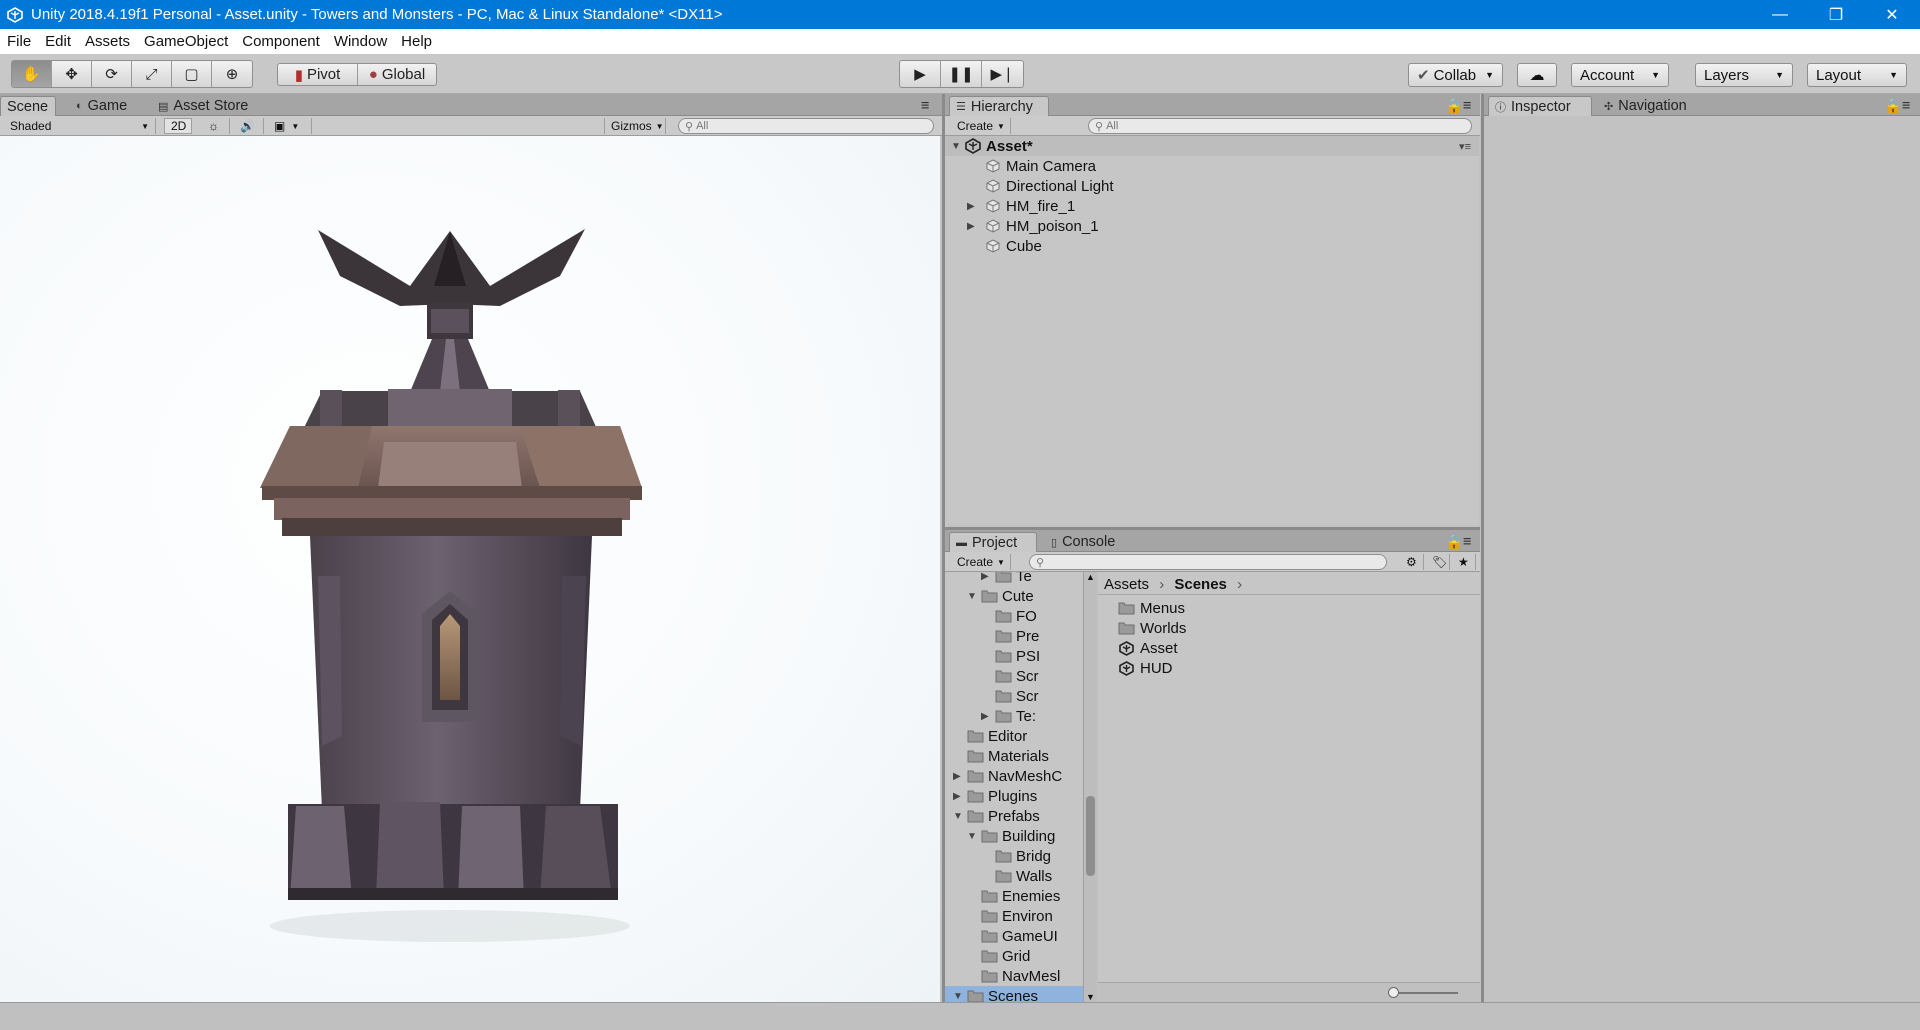 The width and height of the screenshot is (1920, 1030). Describe the element at coordinates (1014, 816) in the screenshot. I see `project-tree-item: ▼ Prefabs` at that location.